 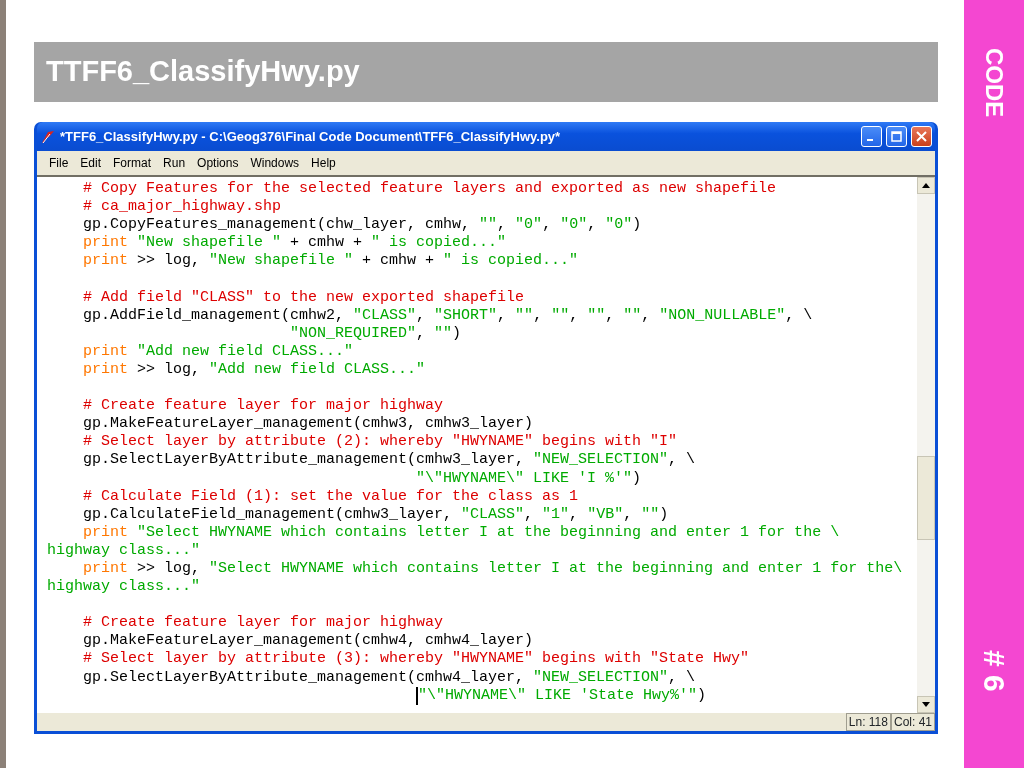 What do you see at coordinates (871, 136) in the screenshot?
I see `minimize-button` at bounding box center [871, 136].